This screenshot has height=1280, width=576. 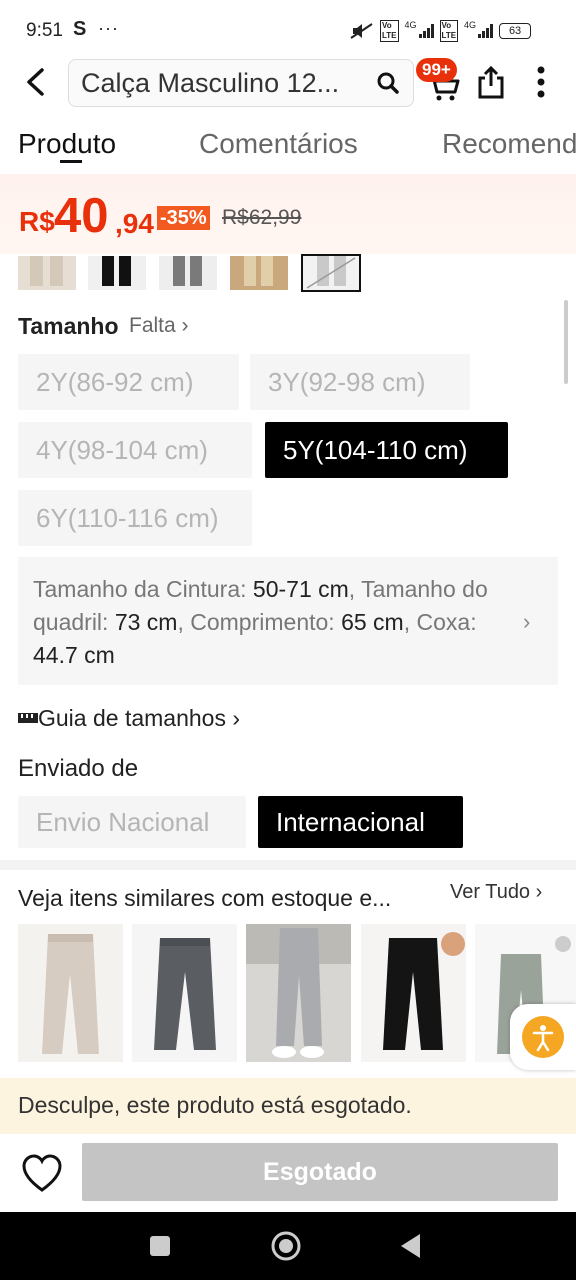 What do you see at coordinates (527, 621) in the screenshot?
I see `chevron-right-icon: ›` at bounding box center [527, 621].